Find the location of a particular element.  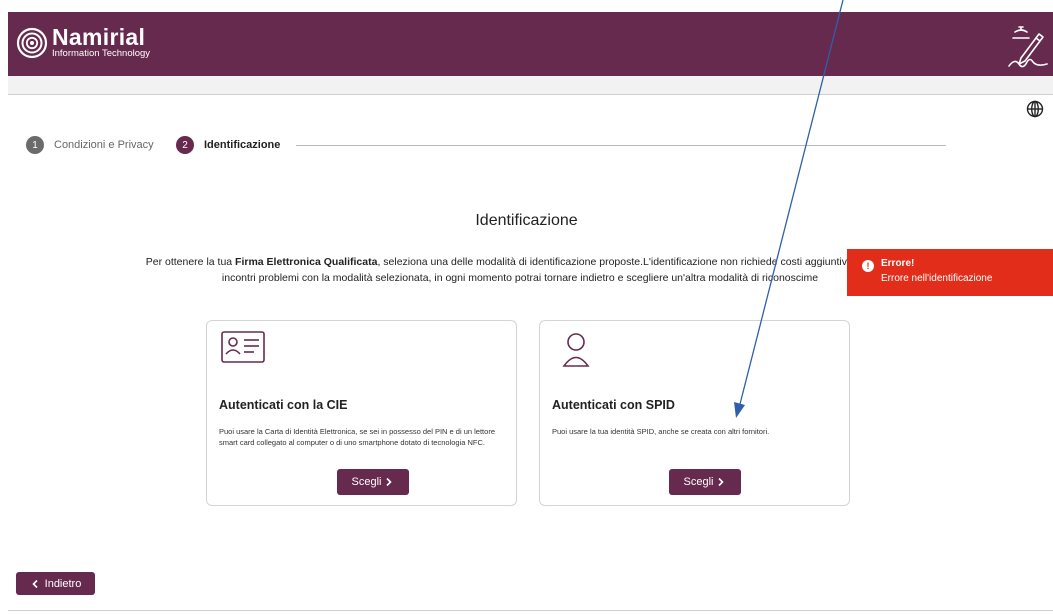

toast-title: Errore! is located at coordinates (898, 263).